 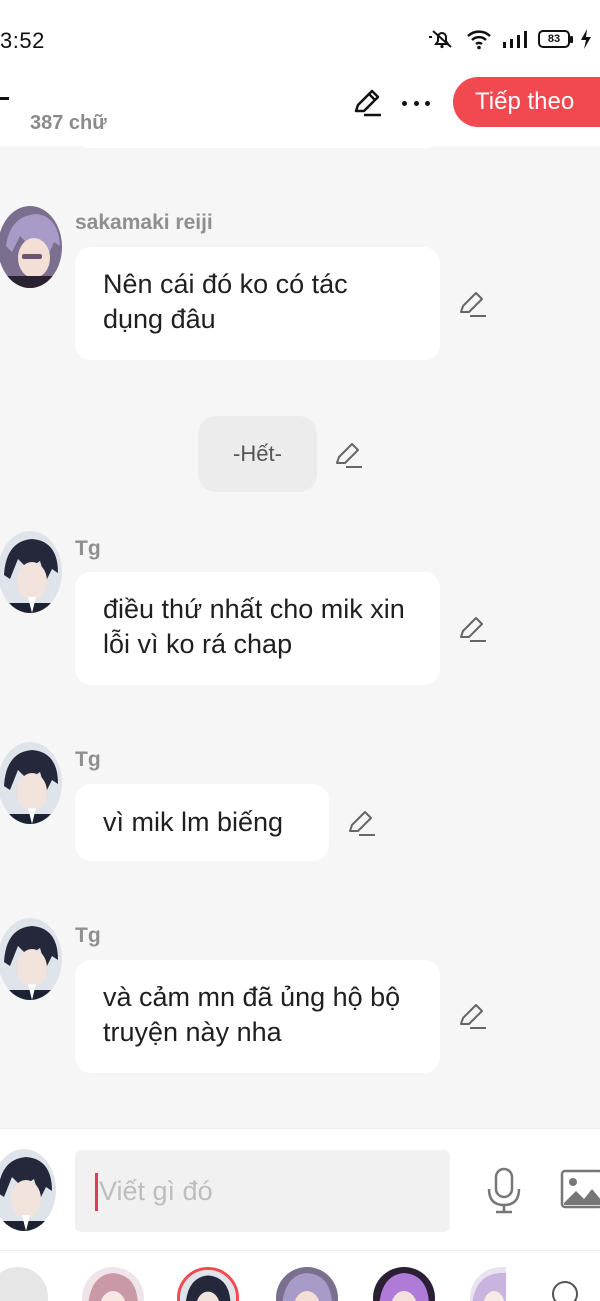 I want to click on character-avatar-selected, so click(x=208, y=1284).